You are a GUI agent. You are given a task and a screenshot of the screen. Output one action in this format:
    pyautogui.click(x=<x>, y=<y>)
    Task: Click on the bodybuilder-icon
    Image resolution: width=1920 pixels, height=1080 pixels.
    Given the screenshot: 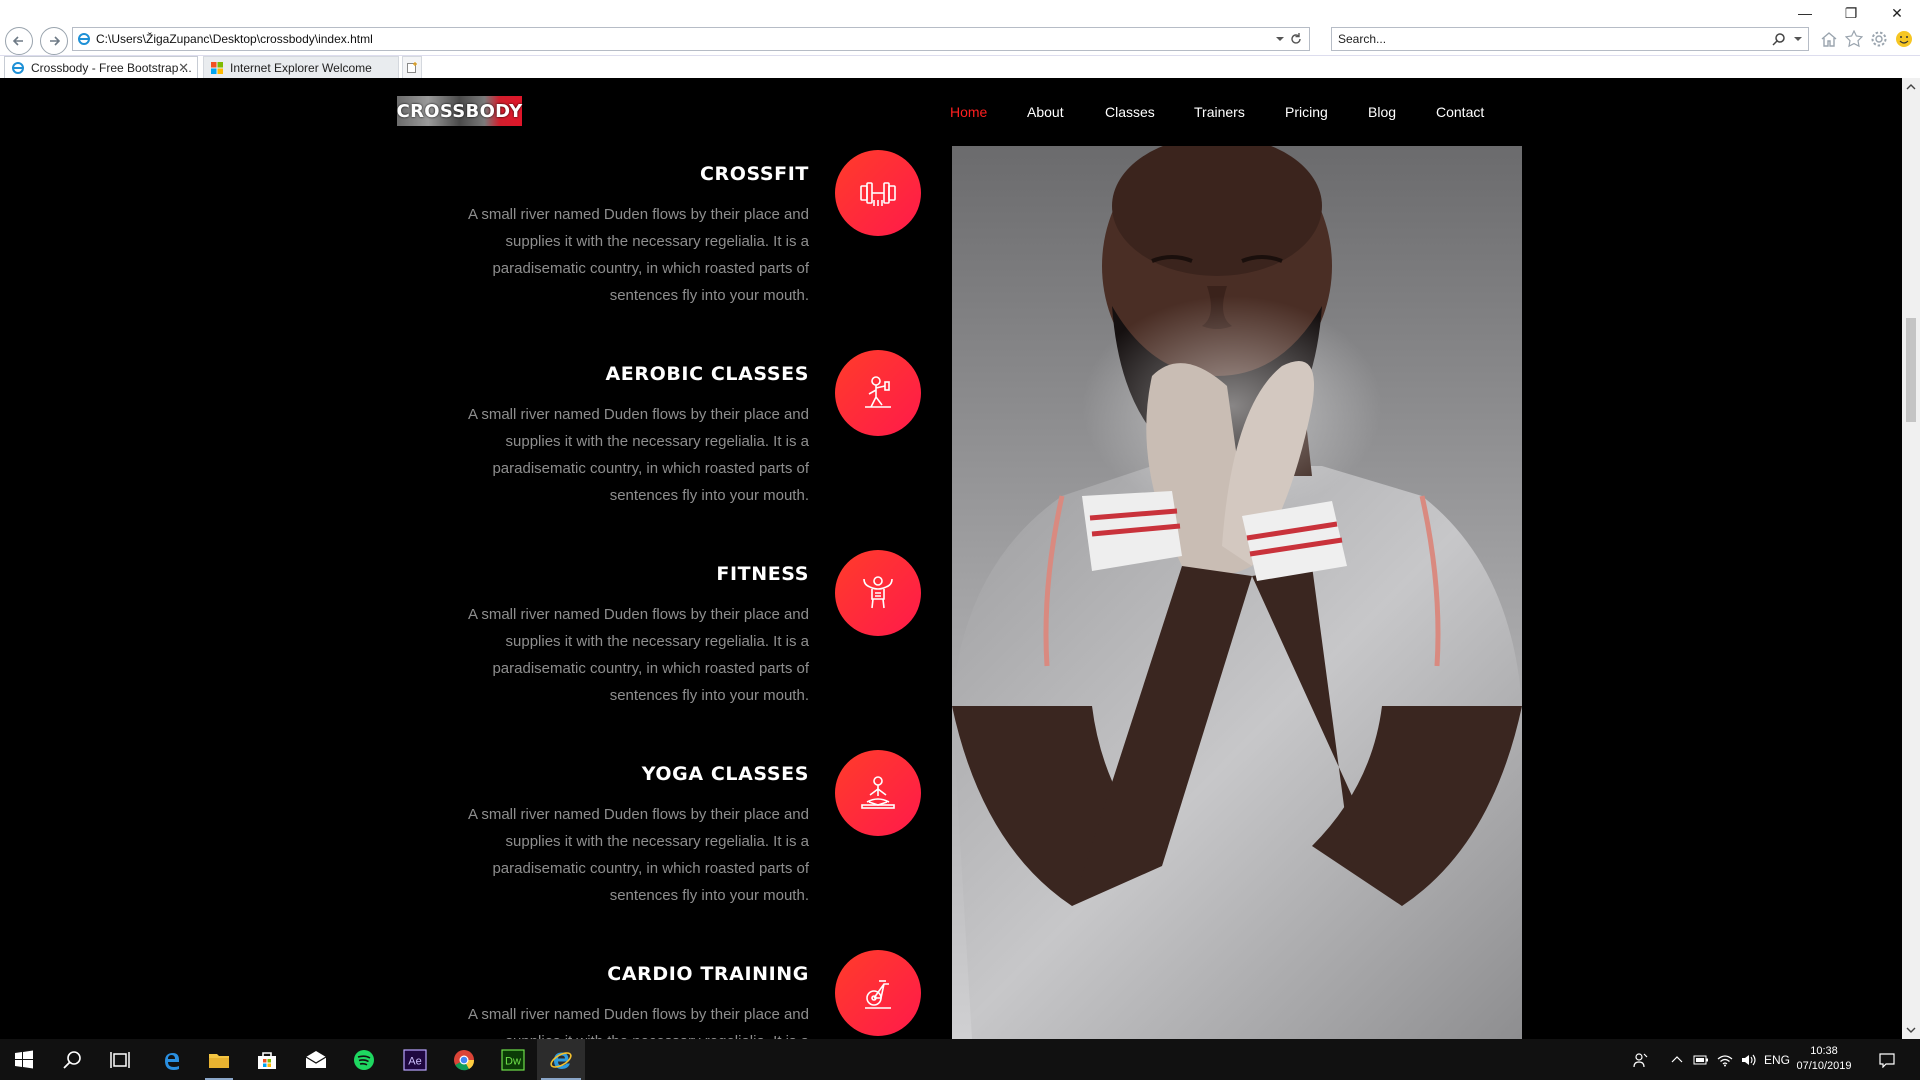 What is the action you would take?
    pyautogui.click(x=878, y=592)
    